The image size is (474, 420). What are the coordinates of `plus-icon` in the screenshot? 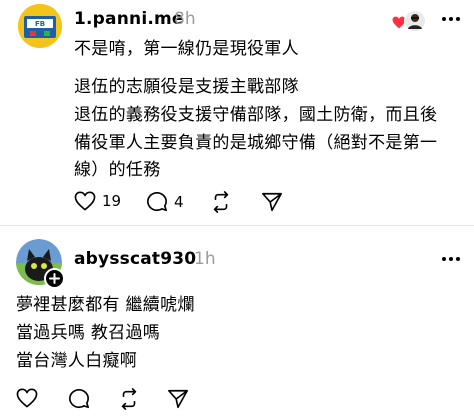 It's located at (54, 278).